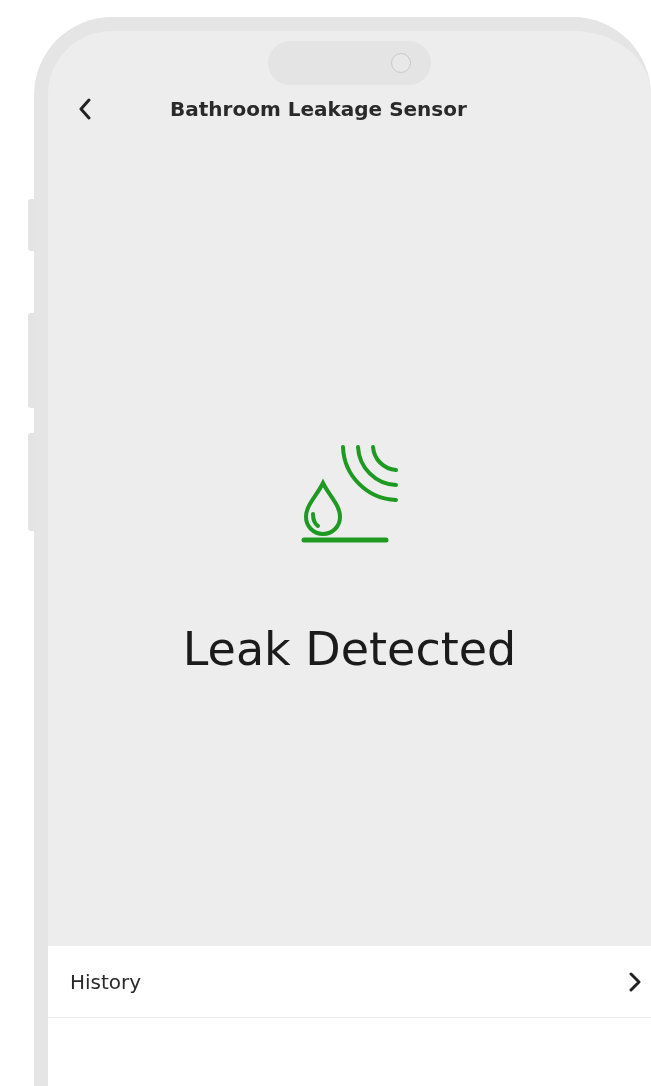 The height and width of the screenshot is (1086, 651). I want to click on menu-item: History, so click(349, 982).